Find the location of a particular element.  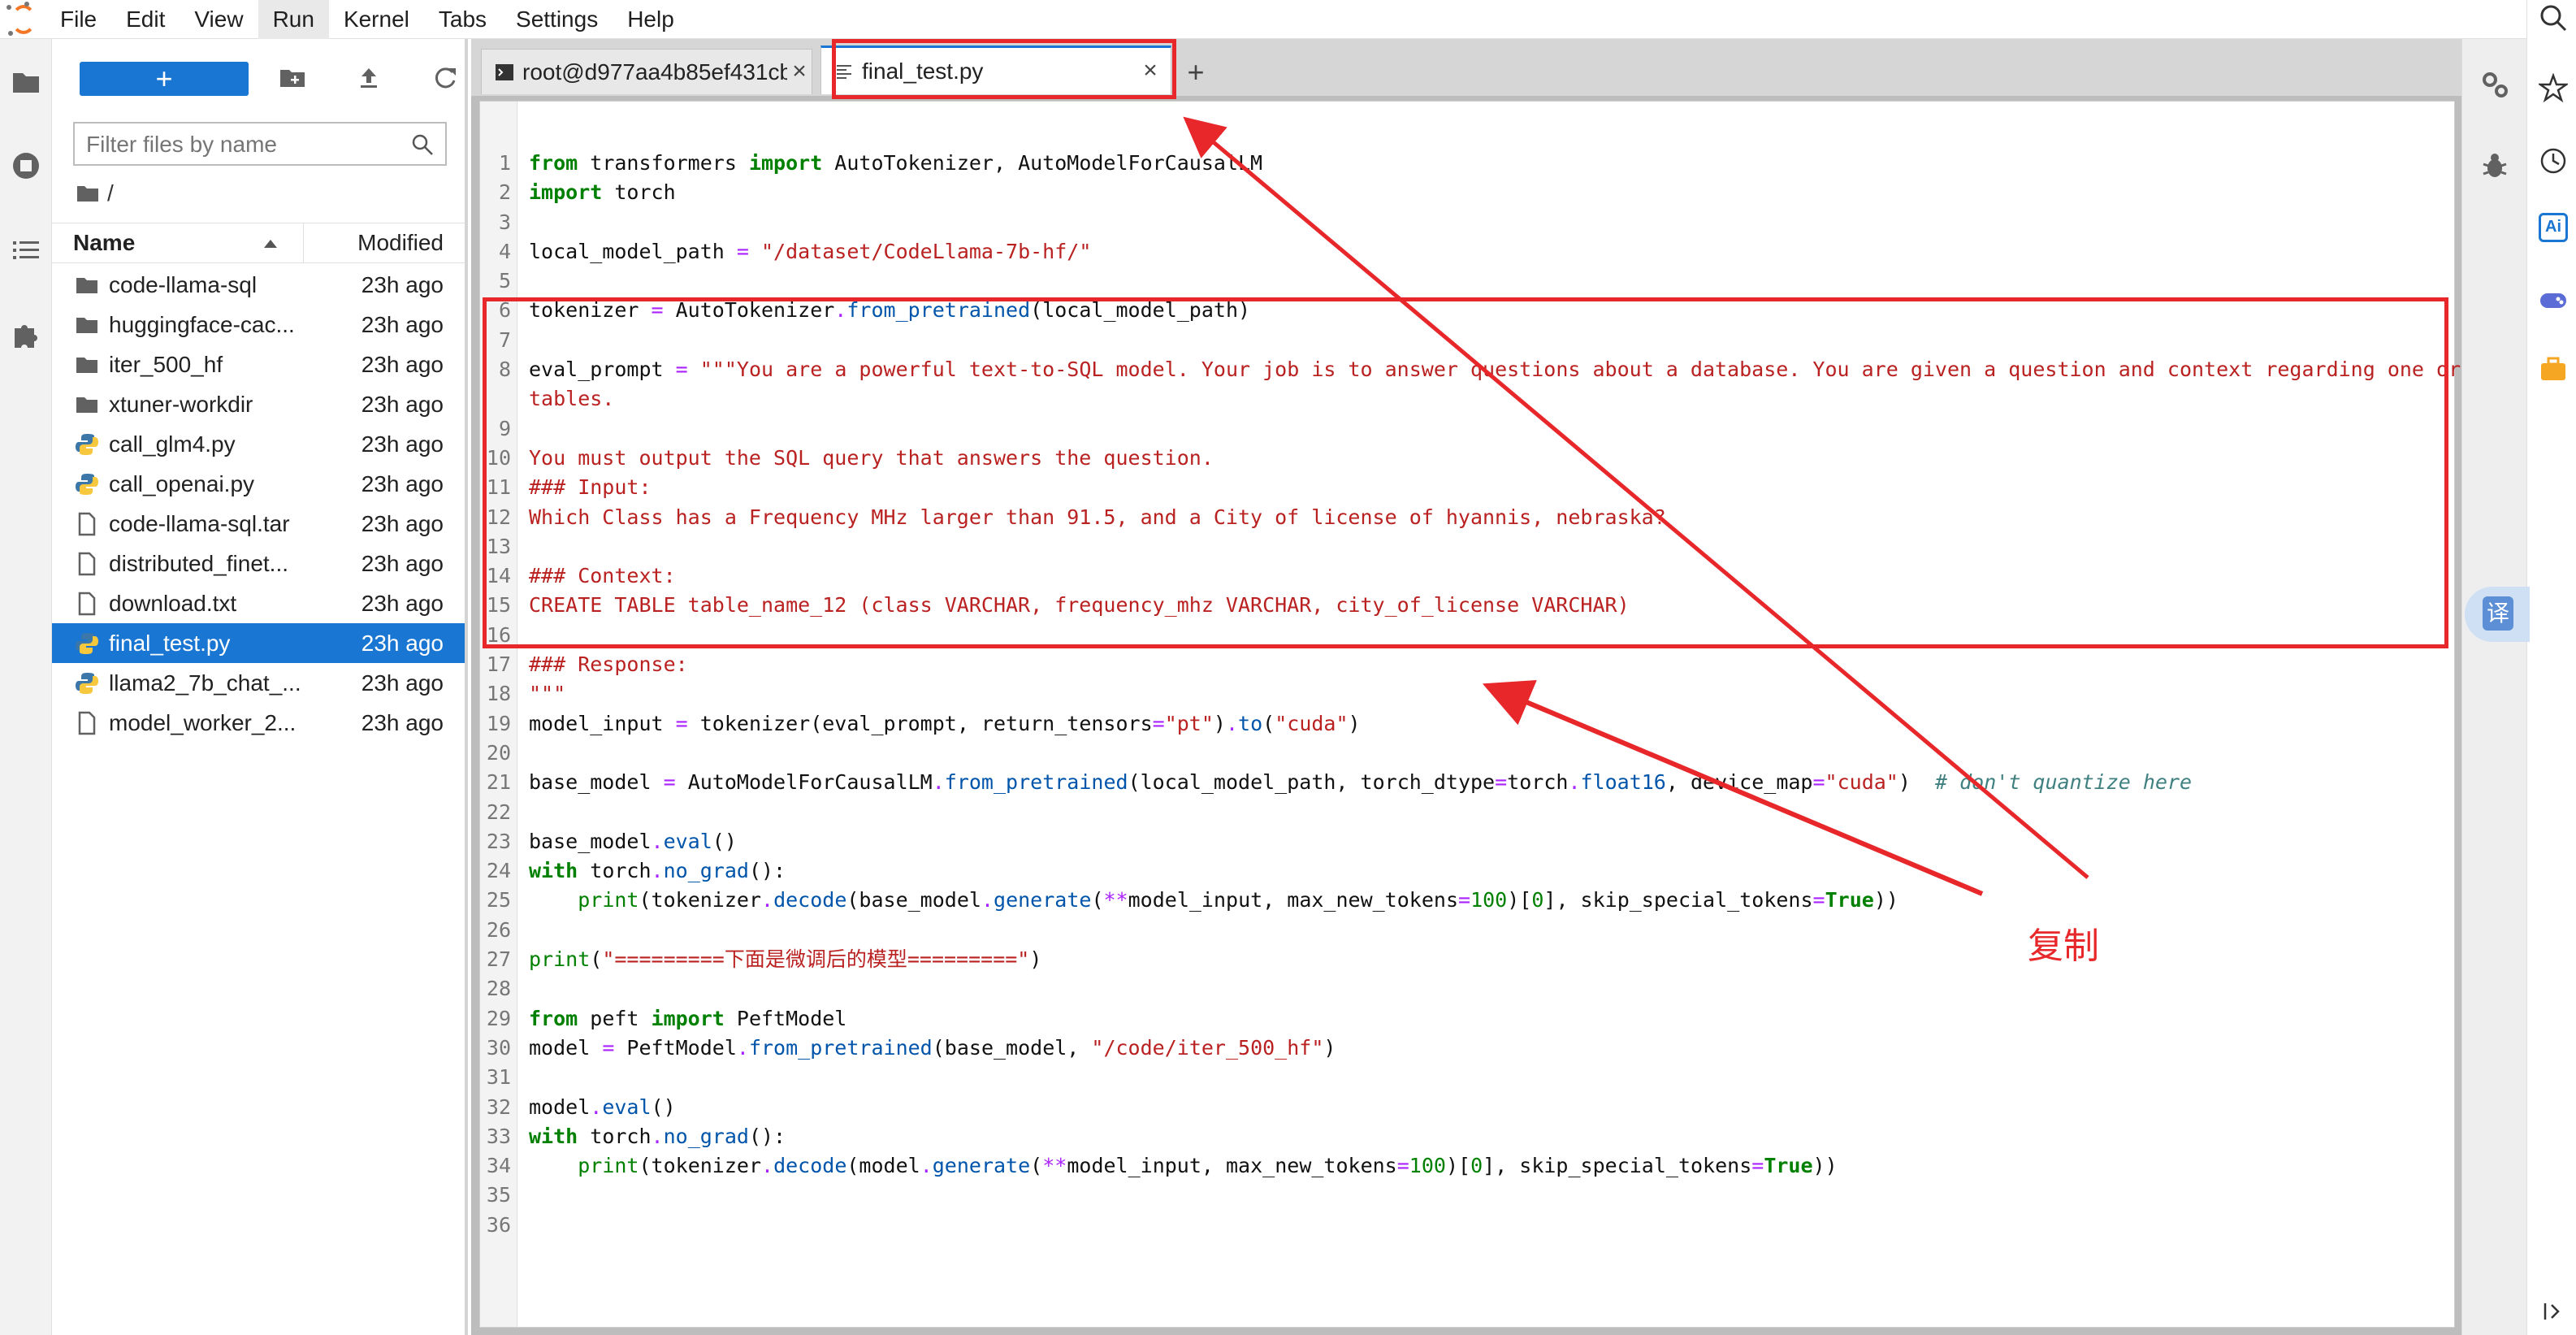

tab-terminal: root@d977aa4b85ef431cb × is located at coordinates (646, 71).